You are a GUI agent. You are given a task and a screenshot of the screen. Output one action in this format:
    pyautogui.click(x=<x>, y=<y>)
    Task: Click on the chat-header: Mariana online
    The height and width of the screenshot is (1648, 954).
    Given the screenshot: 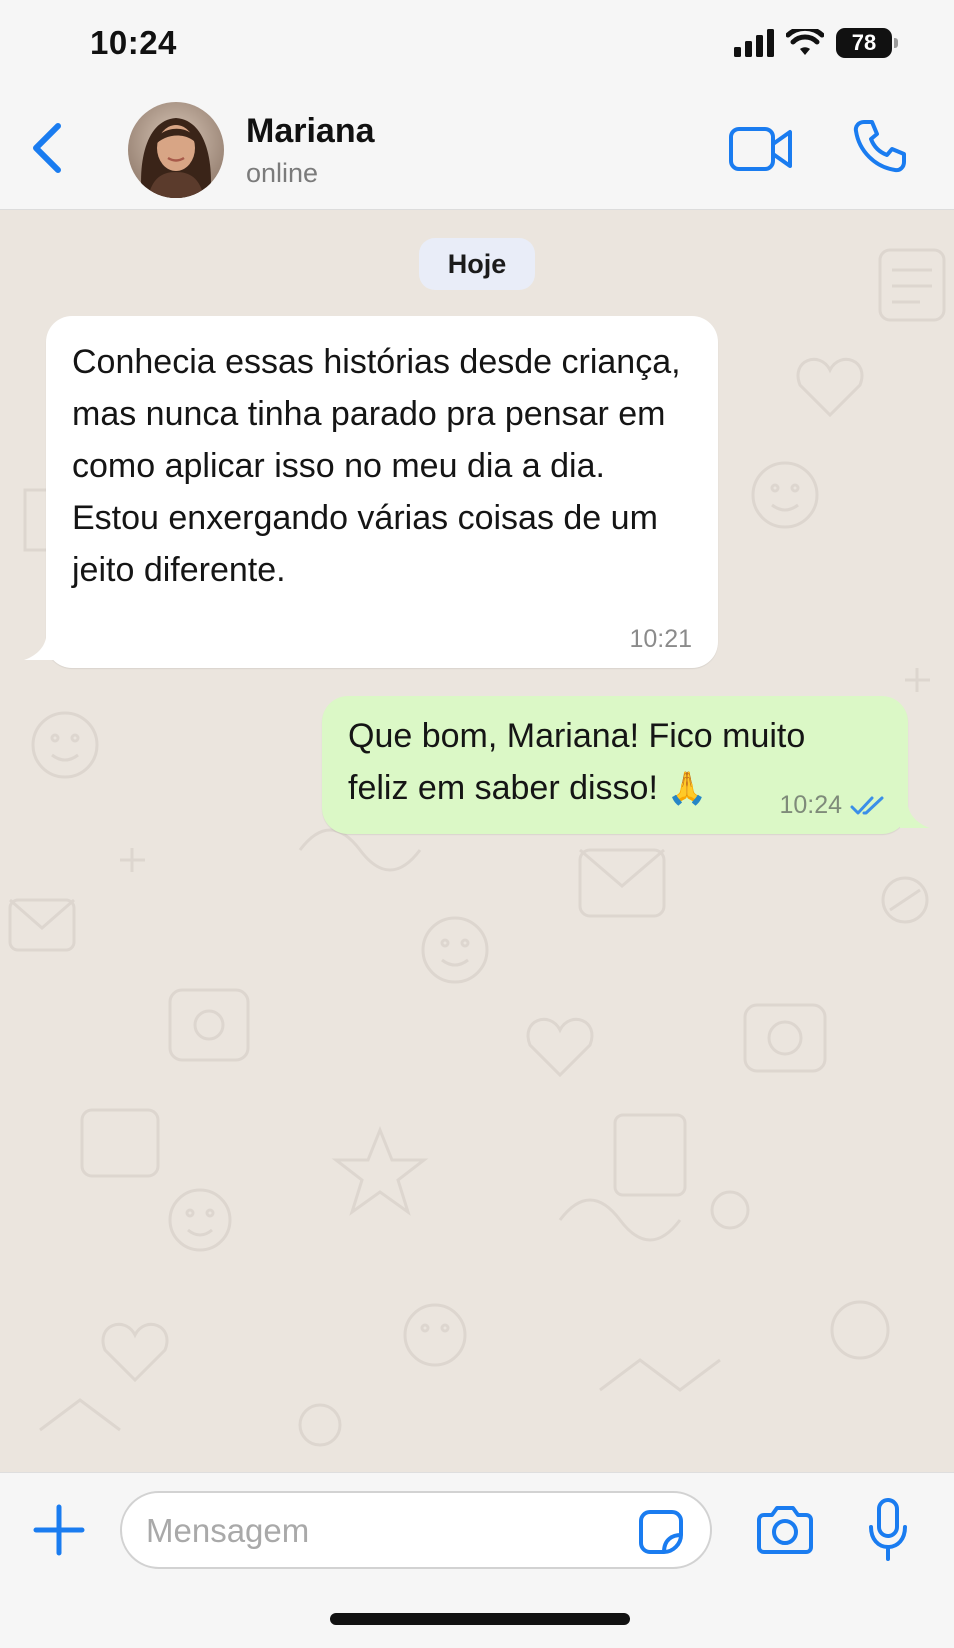 What is the action you would take?
    pyautogui.click(x=477, y=149)
    